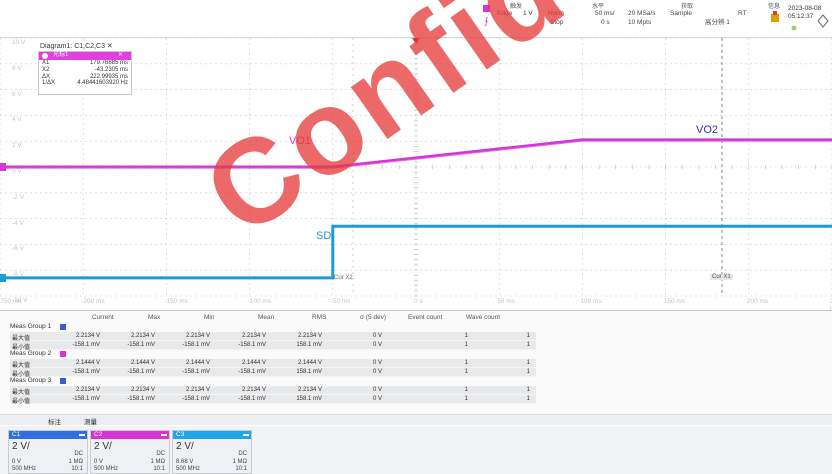 This screenshot has width=832, height=474. What do you see at coordinates (504, 14) in the screenshot?
I see `trigger-type: Edge` at bounding box center [504, 14].